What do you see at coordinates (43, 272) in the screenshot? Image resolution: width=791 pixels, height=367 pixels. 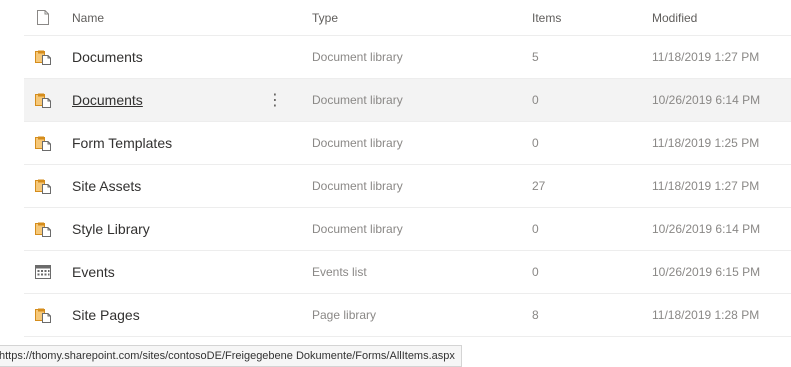 I see `events-calendar-icon` at bounding box center [43, 272].